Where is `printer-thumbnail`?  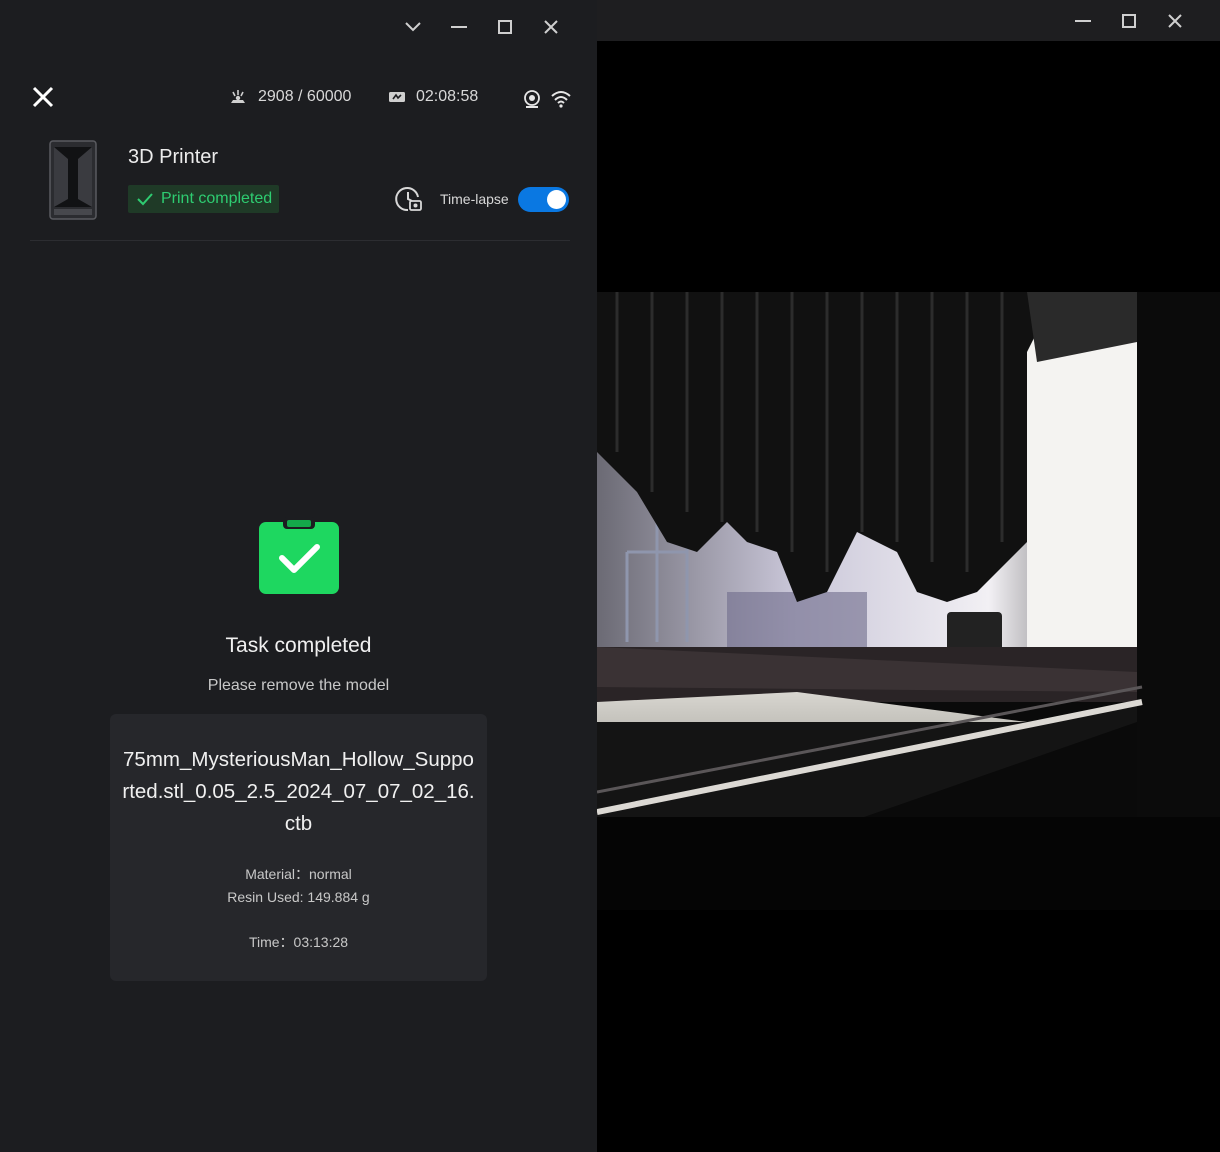 printer-thumbnail is located at coordinates (73, 180).